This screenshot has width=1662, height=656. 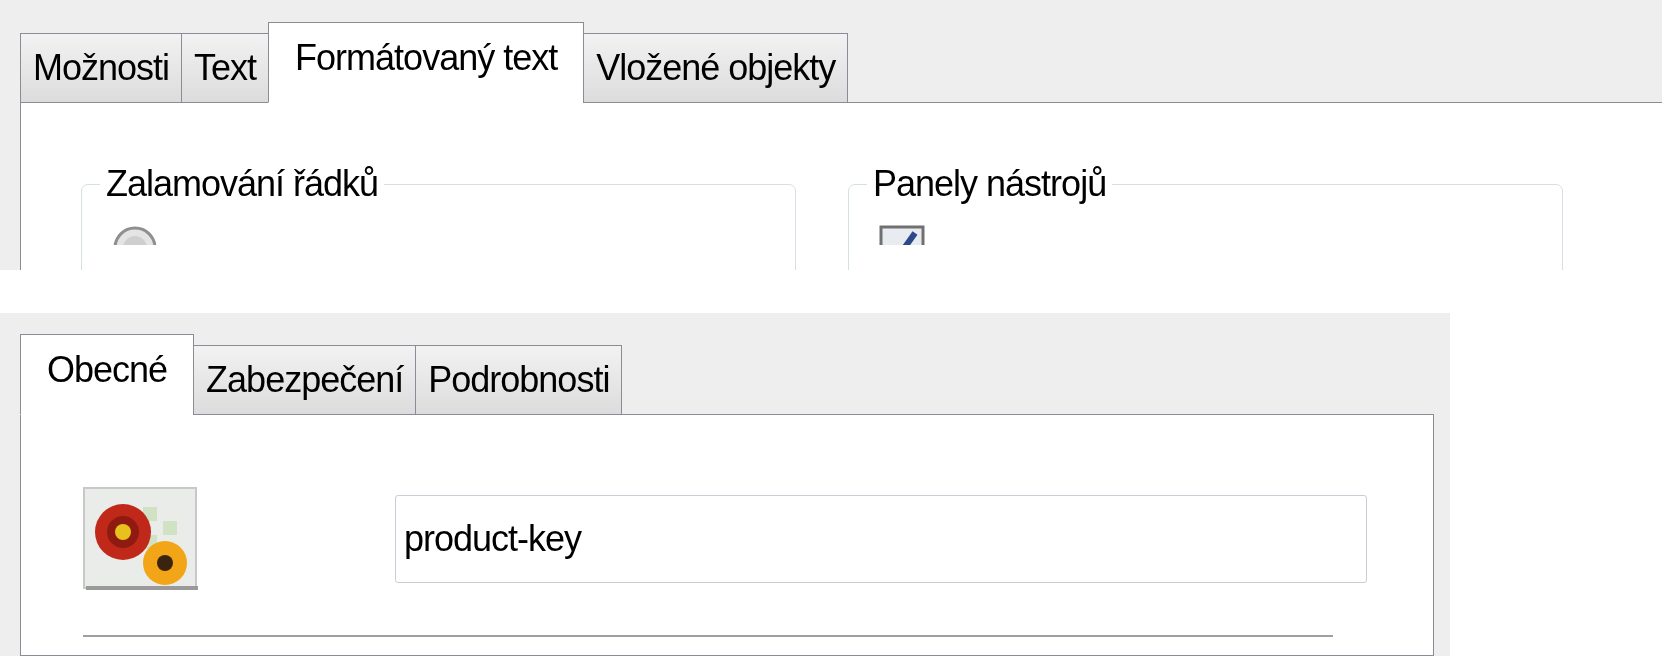 I want to click on flower-picture-icon, so click(x=141, y=539).